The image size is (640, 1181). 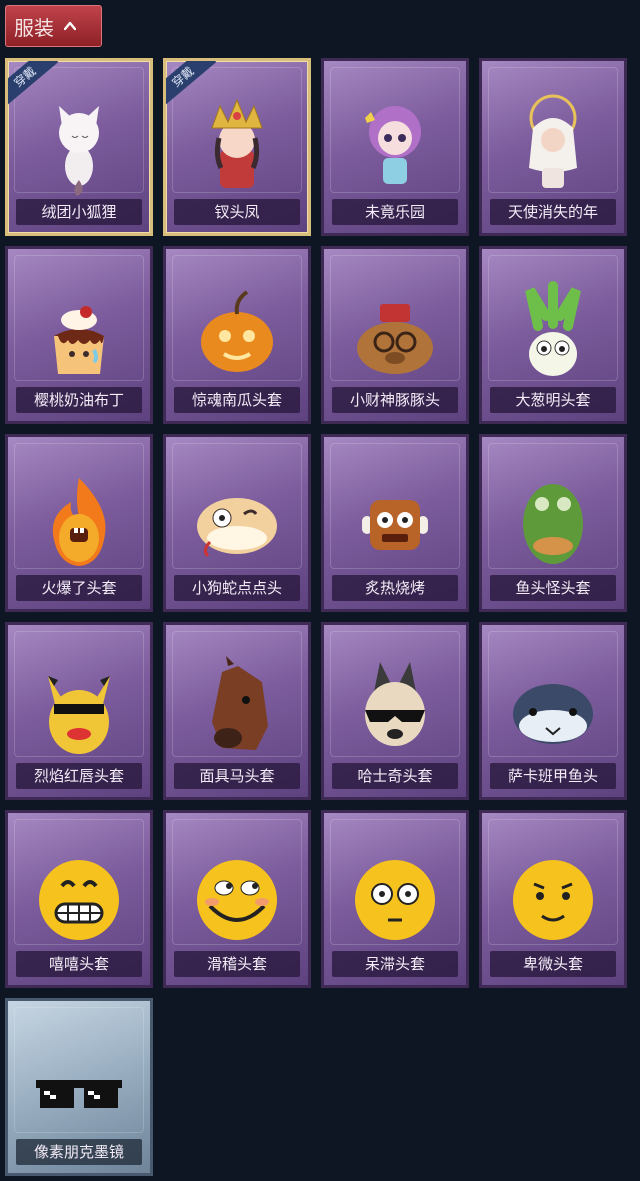 I want to click on costume-card: 卑微头套, so click(x=553, y=899).